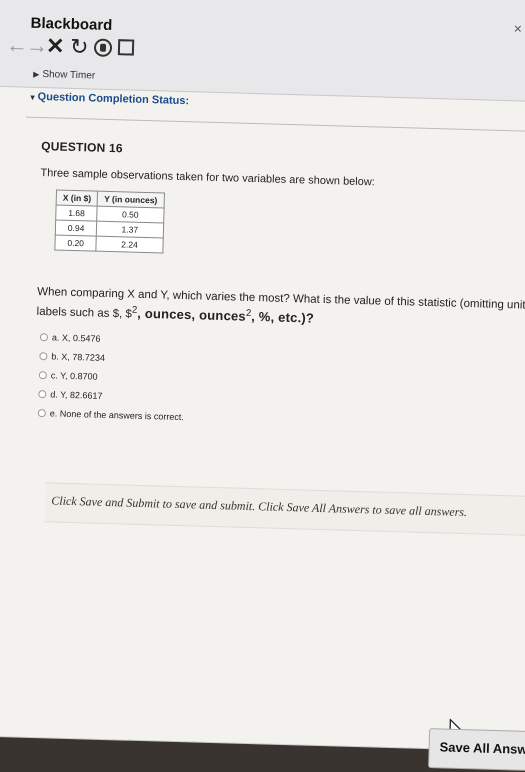 This screenshot has height=772, width=525. I want to click on answer-option-e: e. None of the answers is correct., so click(111, 414).